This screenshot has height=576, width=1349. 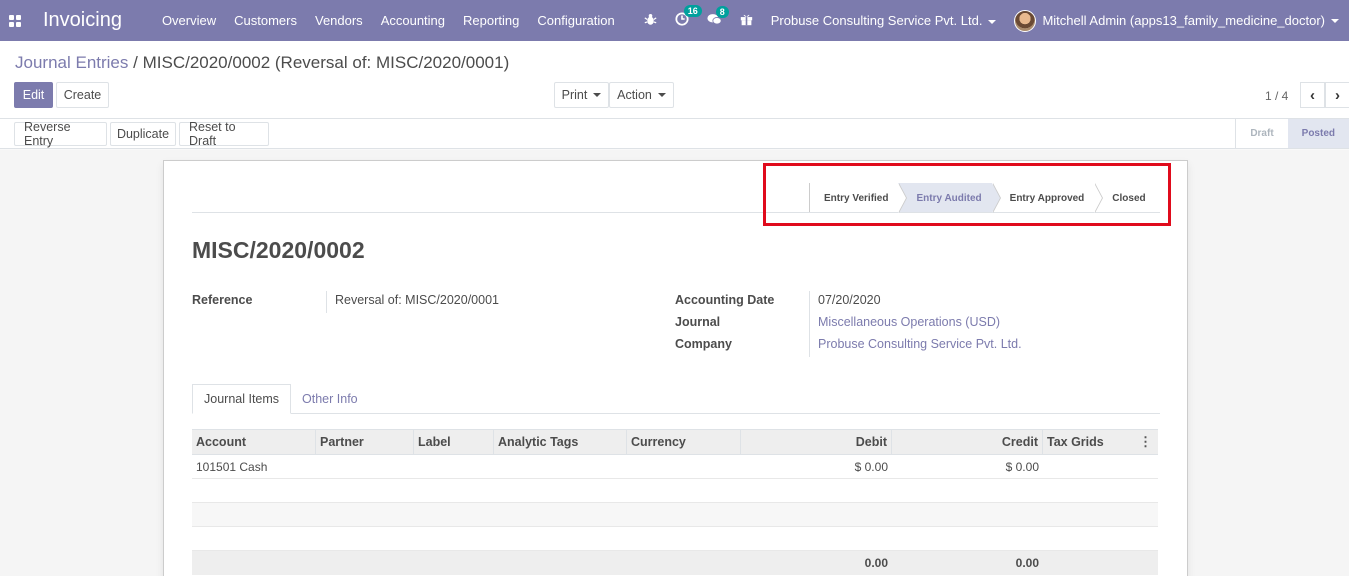 What do you see at coordinates (491, 20) in the screenshot?
I see `menu-item-reporting: Reporting` at bounding box center [491, 20].